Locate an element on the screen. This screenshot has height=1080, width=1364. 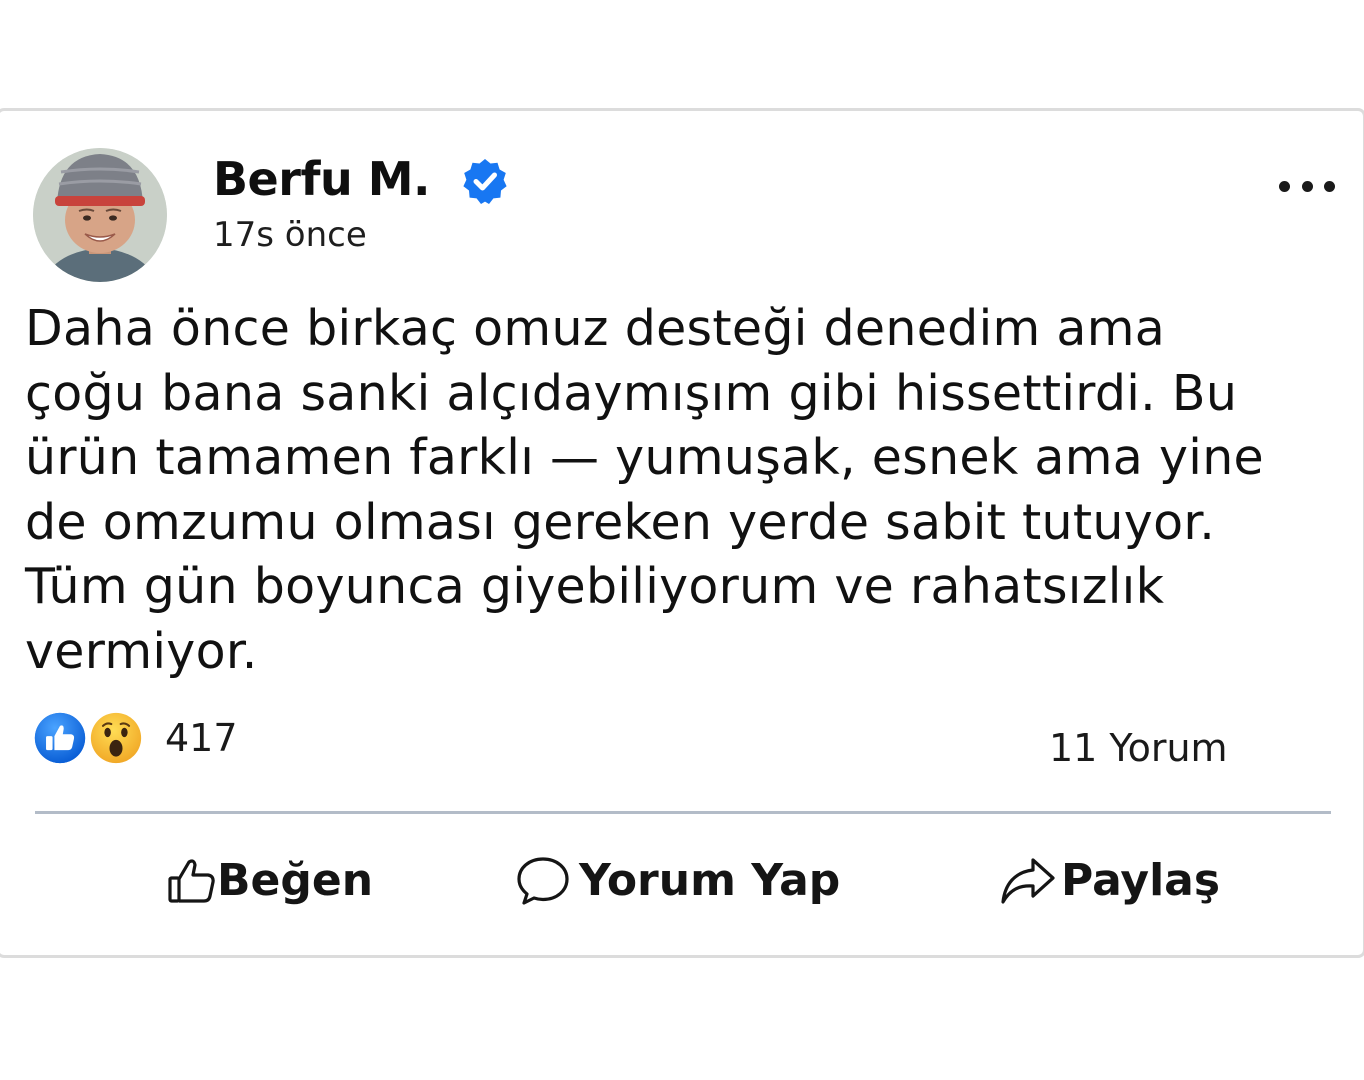
avatar-photo-icon is located at coordinates (100, 215).